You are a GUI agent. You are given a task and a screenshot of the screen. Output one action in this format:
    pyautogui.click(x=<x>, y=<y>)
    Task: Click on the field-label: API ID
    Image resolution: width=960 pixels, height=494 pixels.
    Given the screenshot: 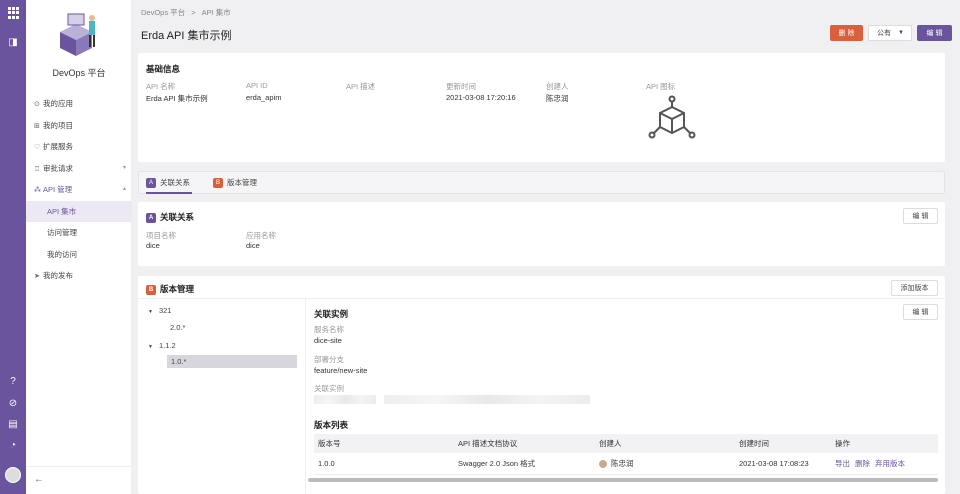 What is the action you would take?
    pyautogui.click(x=257, y=85)
    